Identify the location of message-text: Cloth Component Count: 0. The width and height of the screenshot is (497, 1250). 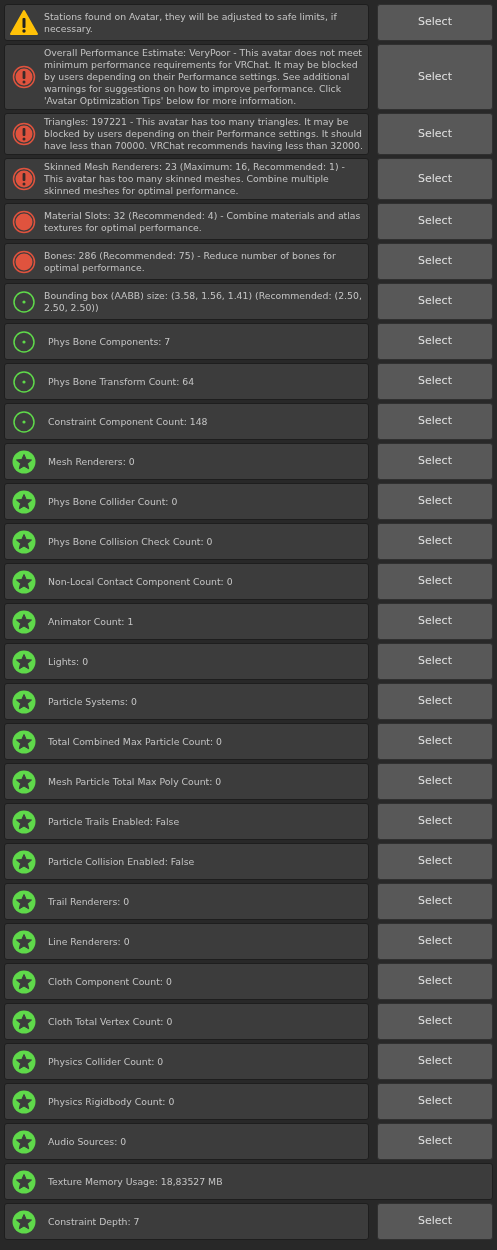
(109, 981).